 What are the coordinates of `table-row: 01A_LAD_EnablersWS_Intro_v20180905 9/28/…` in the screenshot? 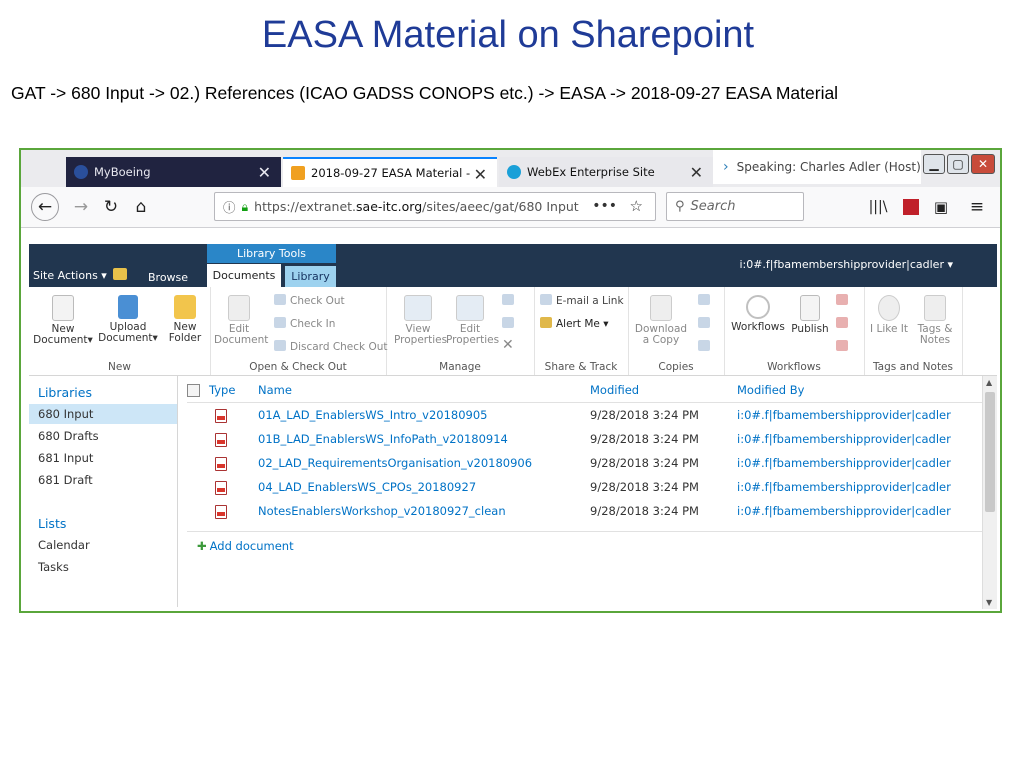 It's located at (586, 416).